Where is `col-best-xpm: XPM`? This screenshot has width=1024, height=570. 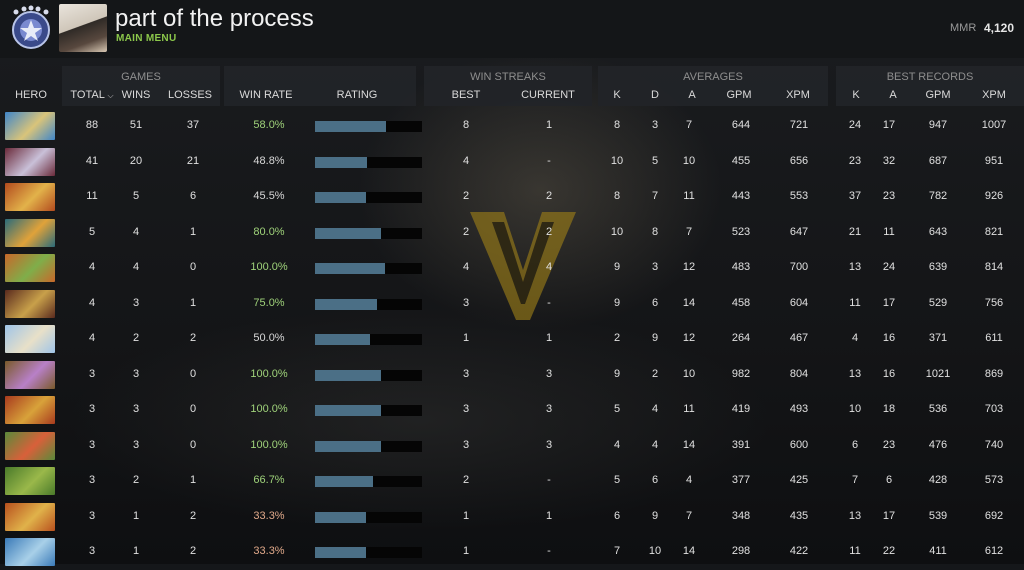
col-best-xpm: XPM is located at coordinates (994, 95).